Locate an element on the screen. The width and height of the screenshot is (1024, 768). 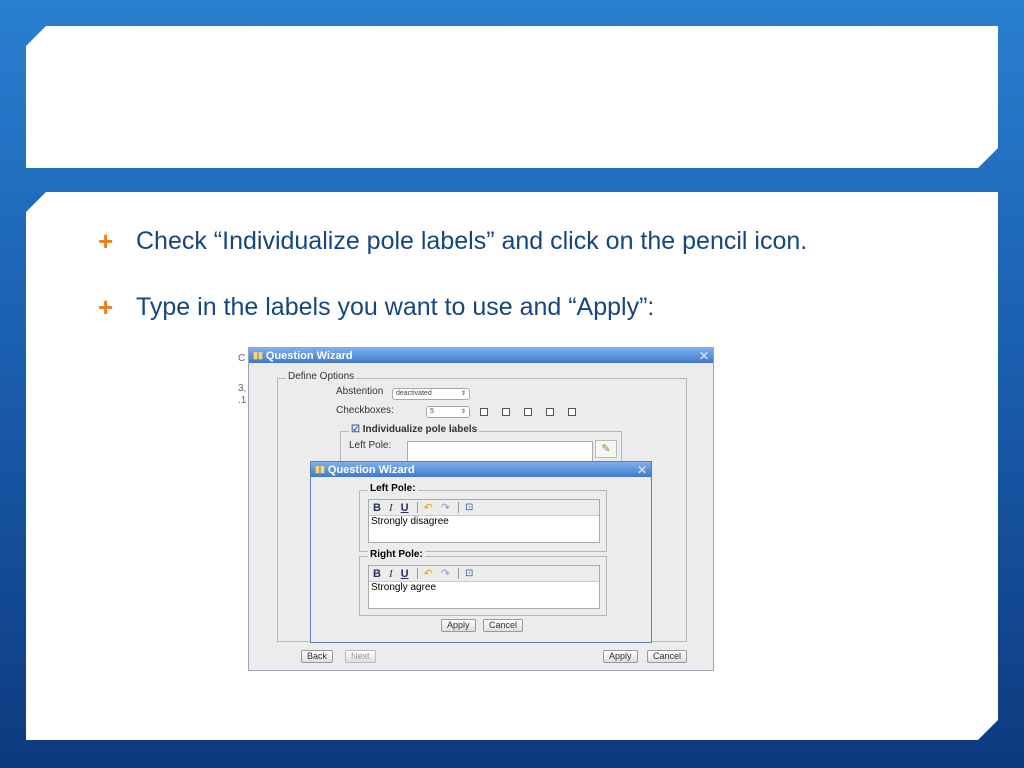
bg-fragment: .1 is located at coordinates (242, 400).